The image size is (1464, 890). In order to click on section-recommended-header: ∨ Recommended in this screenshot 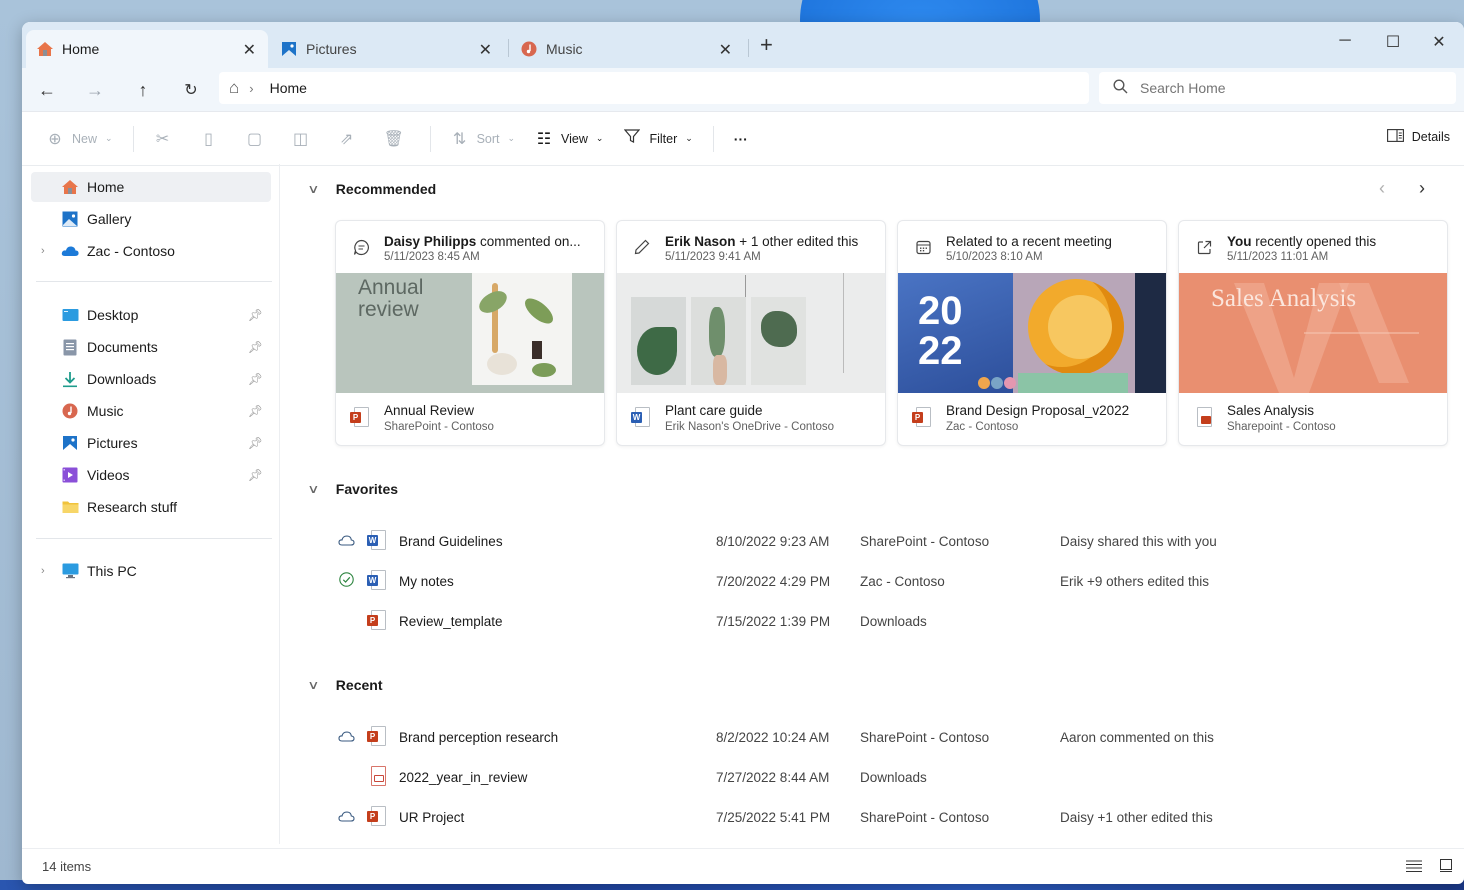, I will do `click(371, 189)`.